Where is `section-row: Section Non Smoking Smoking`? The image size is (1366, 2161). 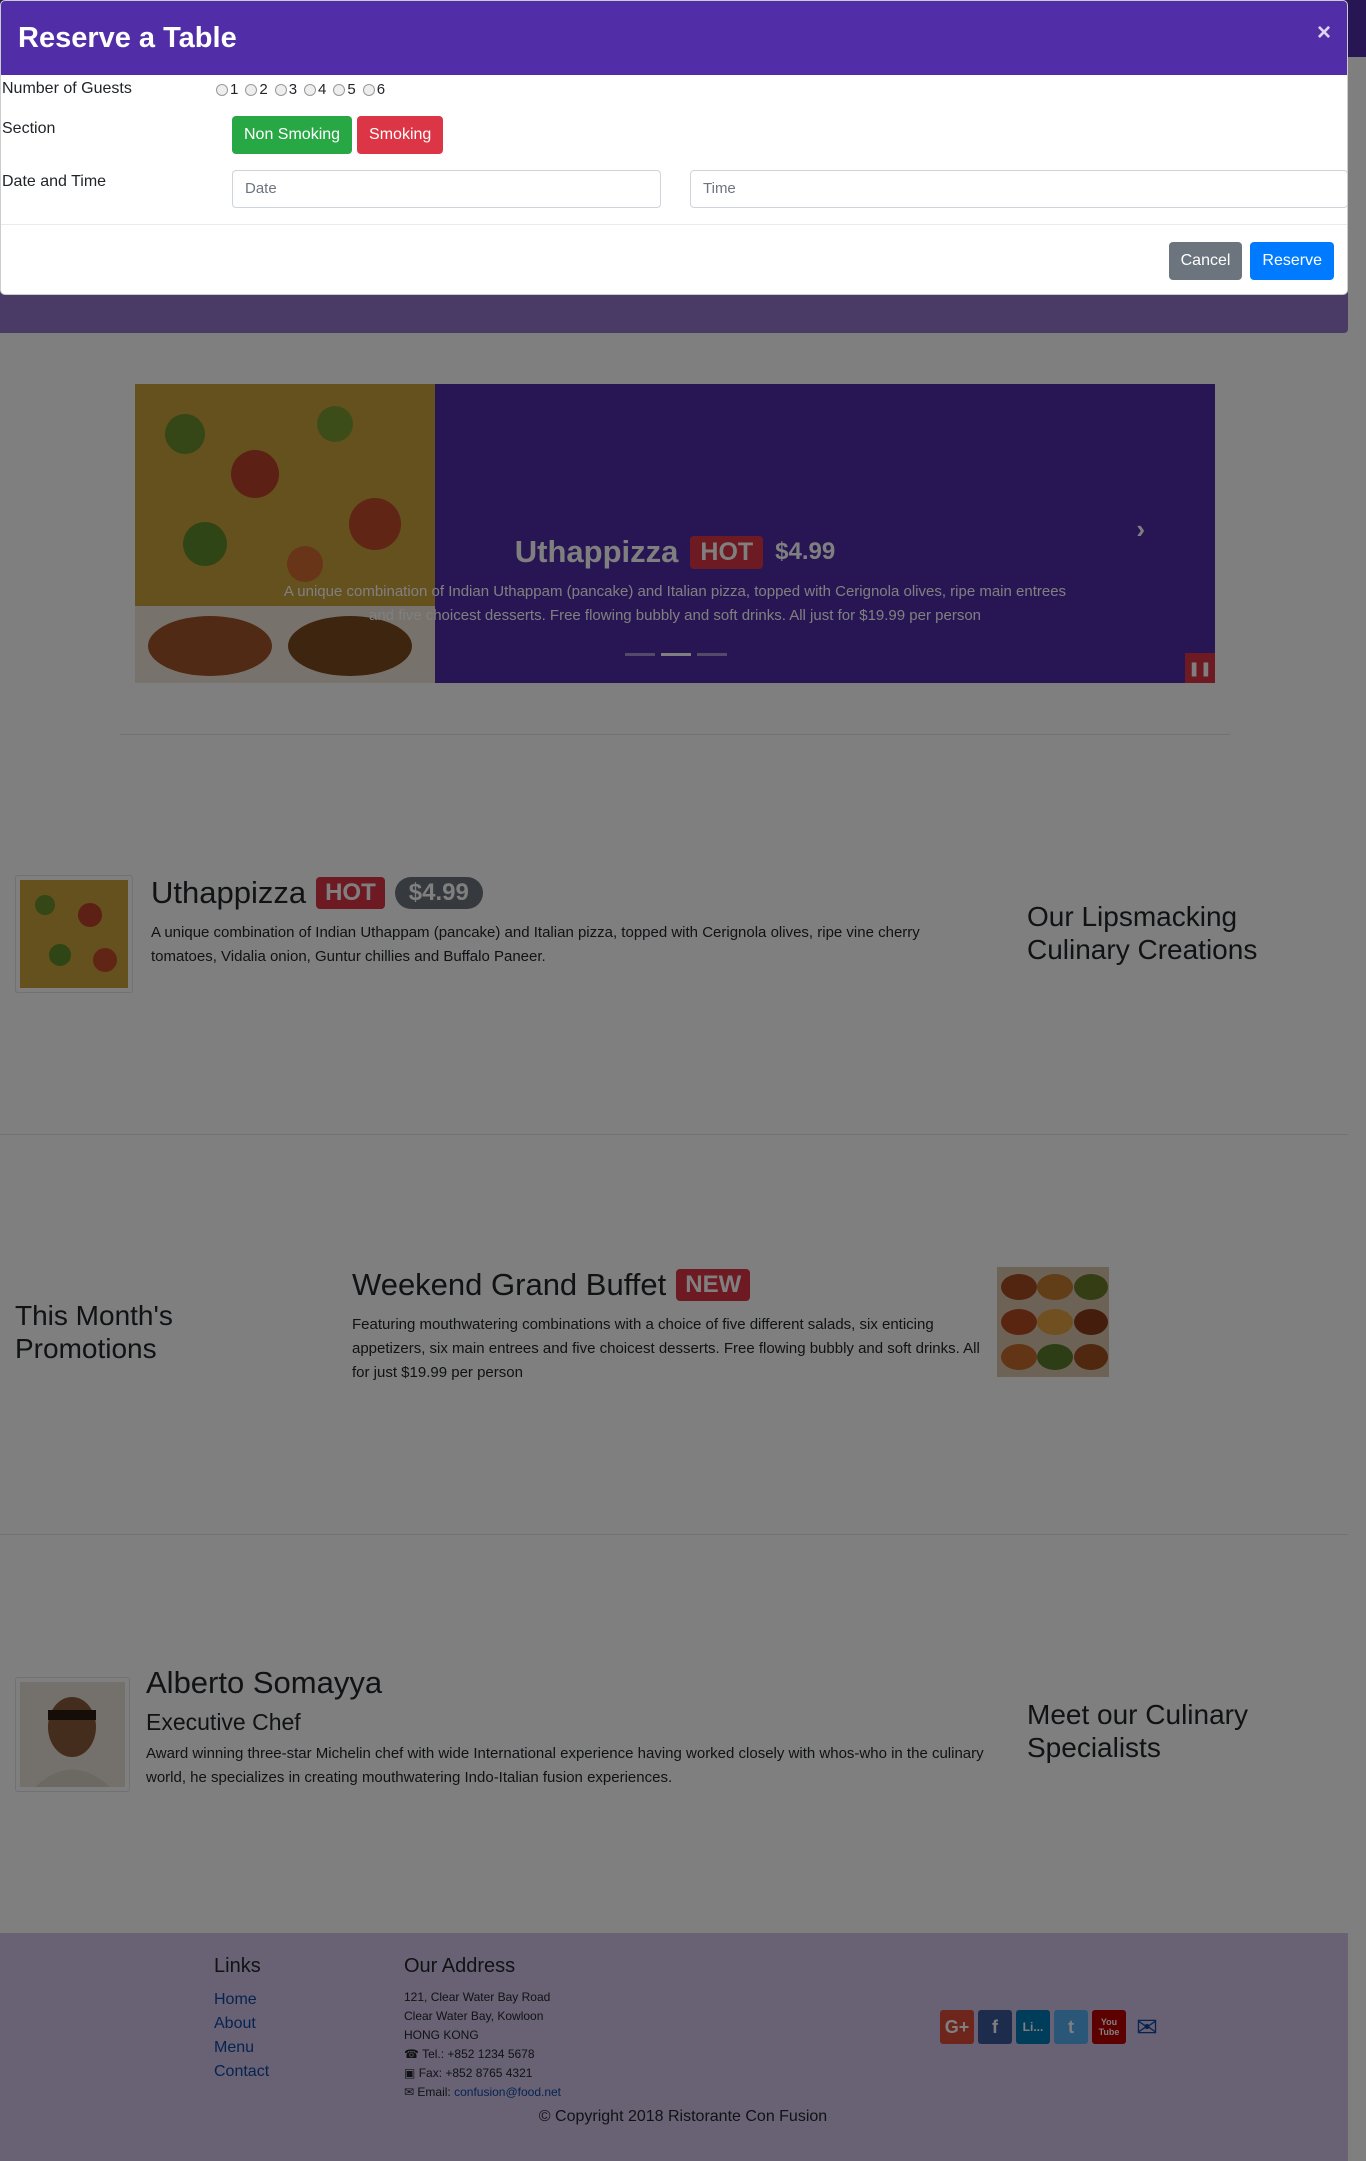
section-row: Section Non Smoking Smoking is located at coordinates (674, 136).